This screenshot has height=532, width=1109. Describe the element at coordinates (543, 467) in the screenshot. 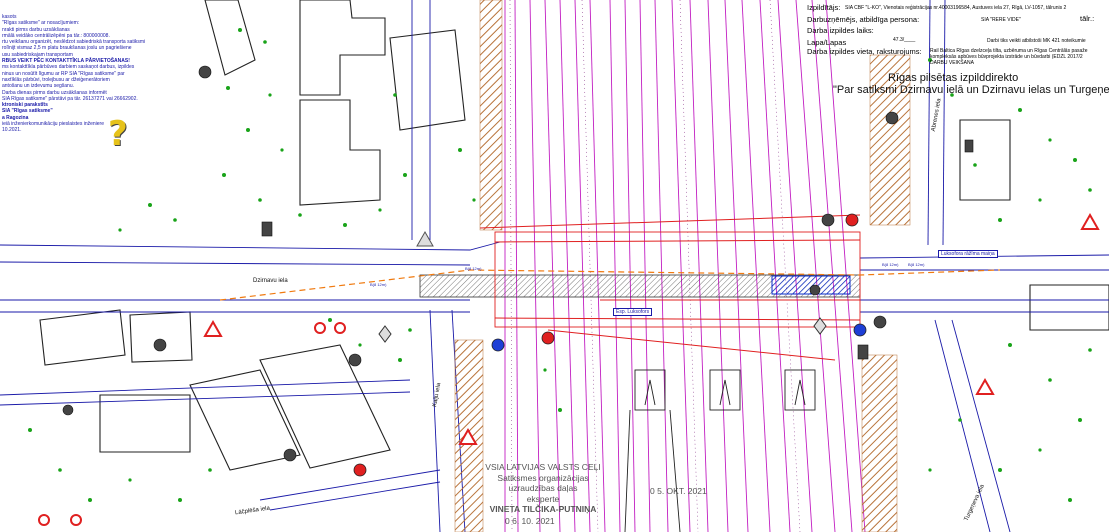

I see `stamp-line: VSIA LATVIJAS VALSTS CEĻI` at that location.